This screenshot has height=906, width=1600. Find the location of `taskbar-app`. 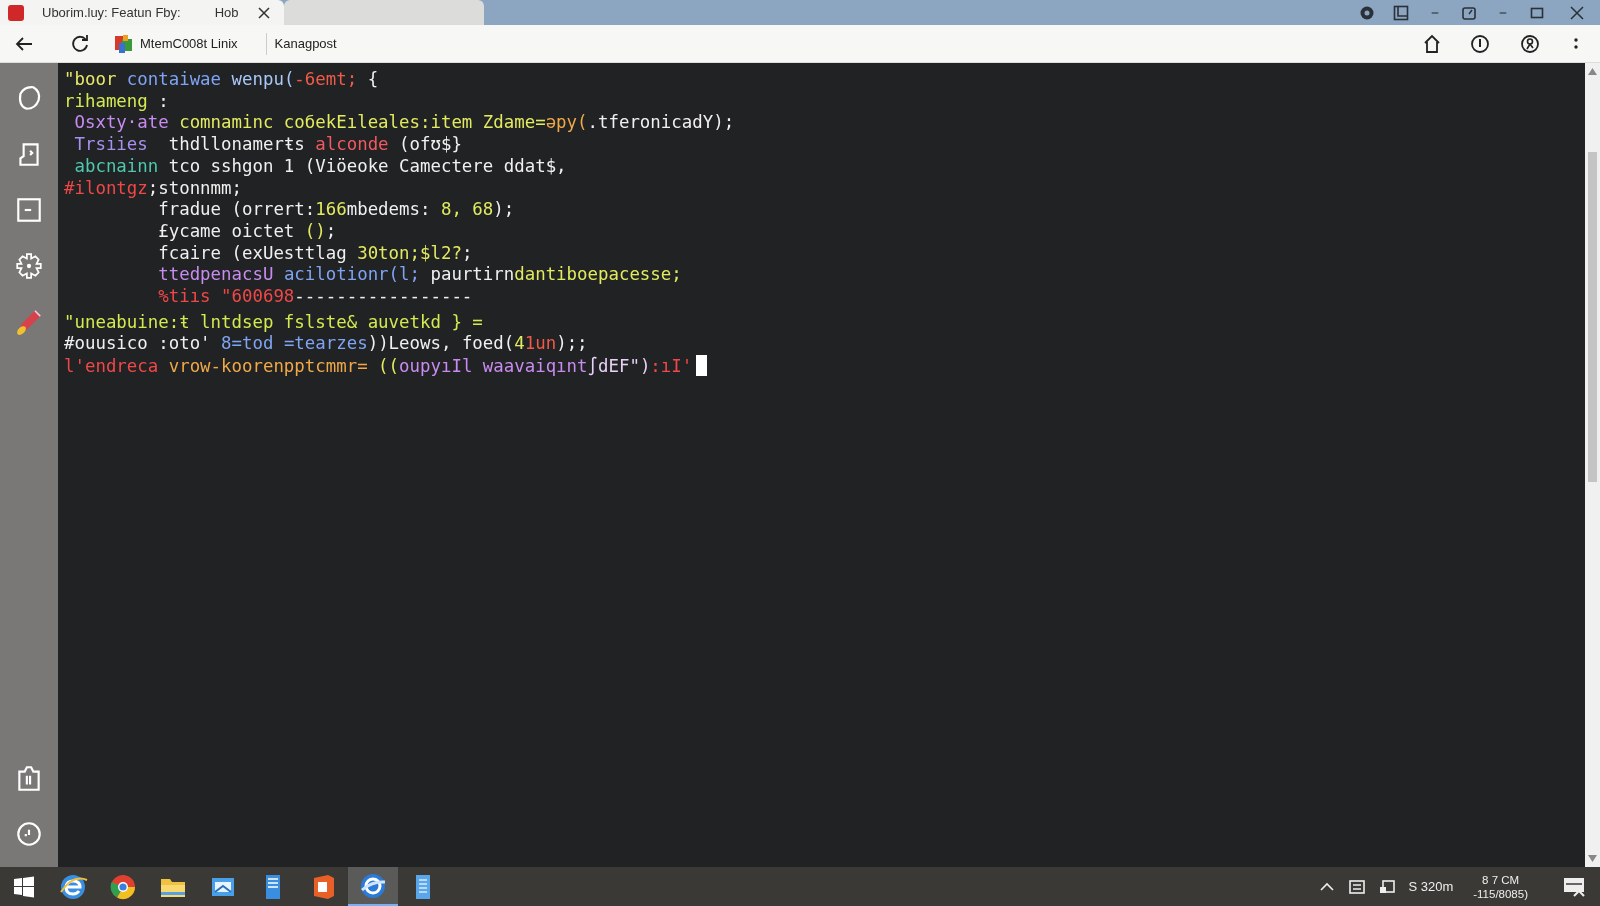

taskbar-app is located at coordinates (373, 886).